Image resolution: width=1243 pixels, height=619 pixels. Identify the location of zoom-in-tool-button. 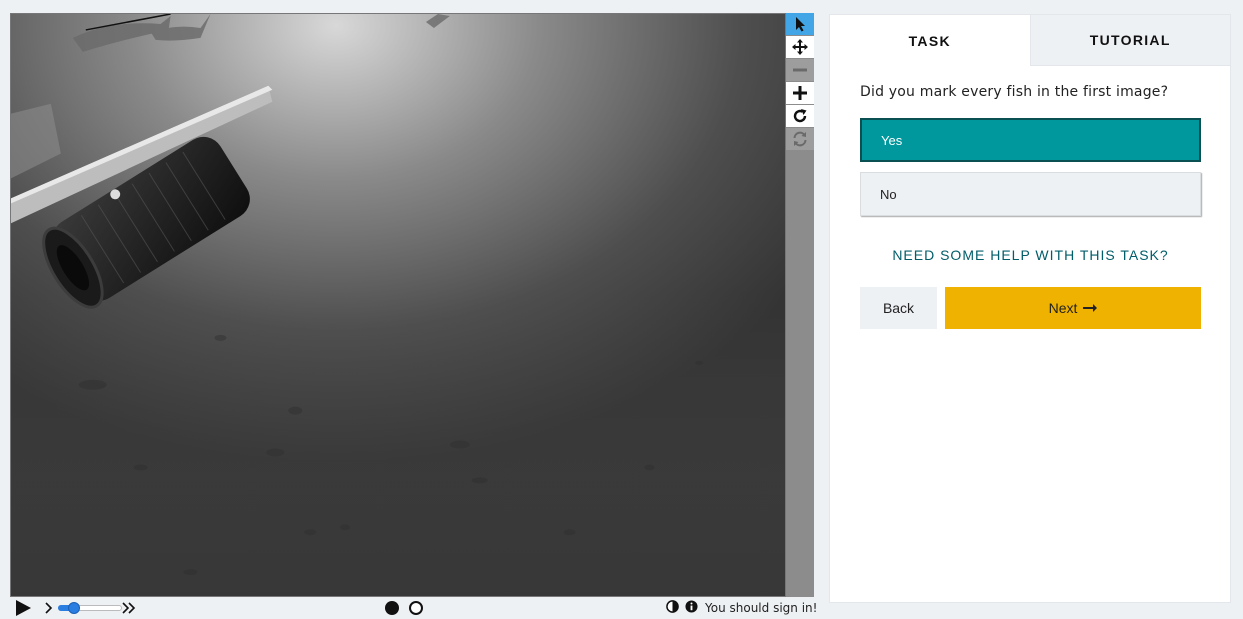
(800, 93).